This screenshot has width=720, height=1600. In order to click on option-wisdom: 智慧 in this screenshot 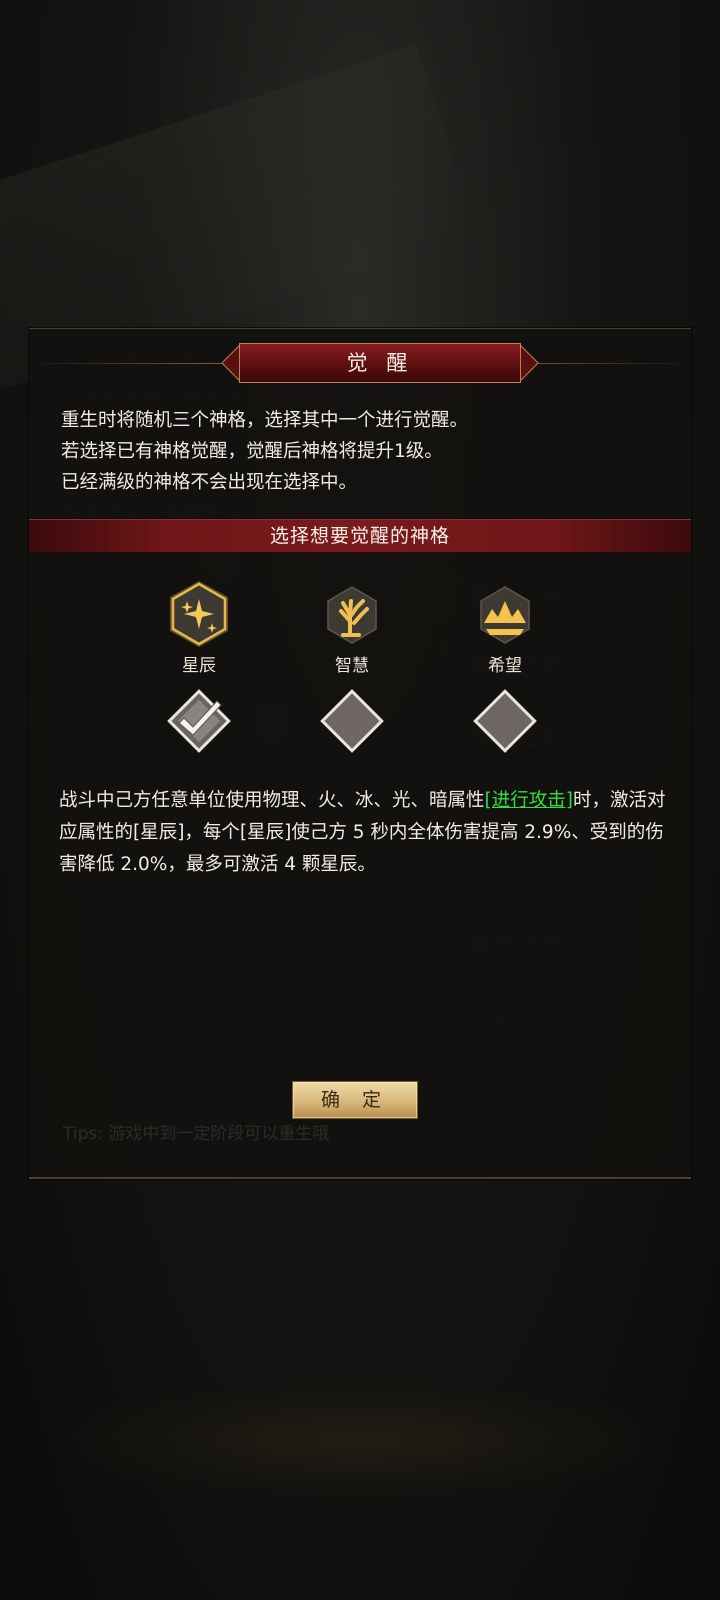, I will do `click(352, 666)`.